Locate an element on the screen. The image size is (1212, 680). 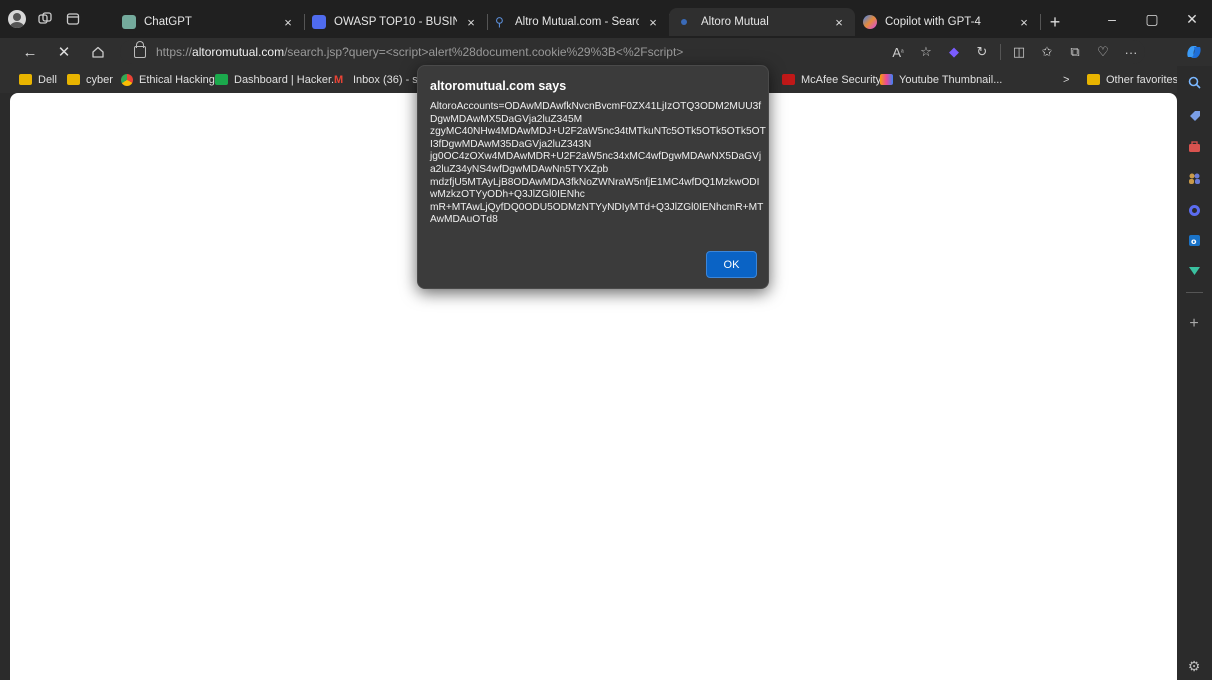
search-icon: ⚲ is located at coordinates (499, 22).